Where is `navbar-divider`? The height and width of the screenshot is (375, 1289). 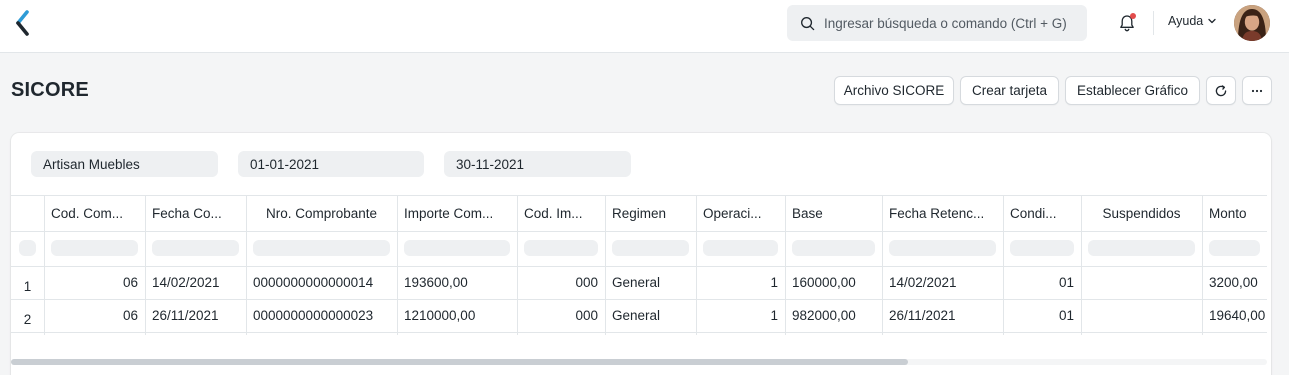 navbar-divider is located at coordinates (1153, 23).